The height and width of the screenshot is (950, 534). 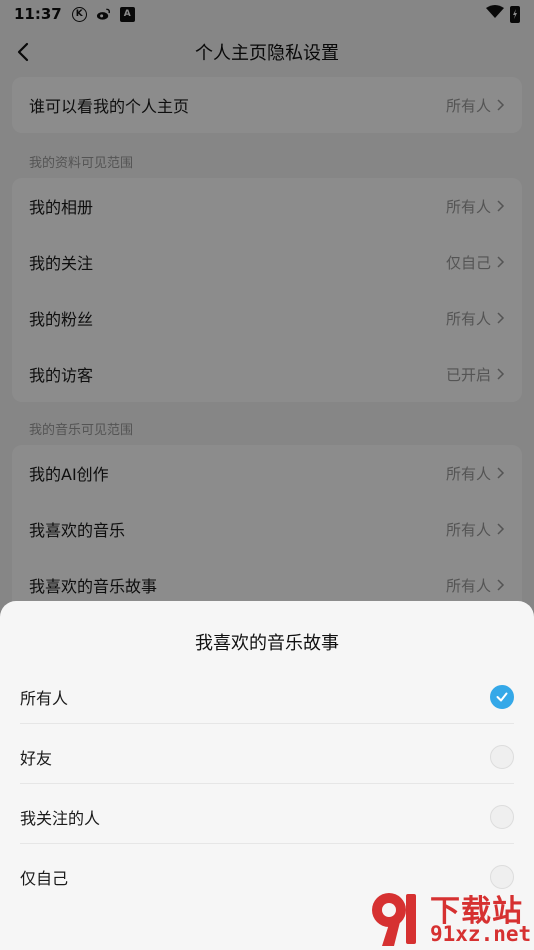 What do you see at coordinates (267, 817) in the screenshot?
I see `option-people-i-follow: 我关注的人` at bounding box center [267, 817].